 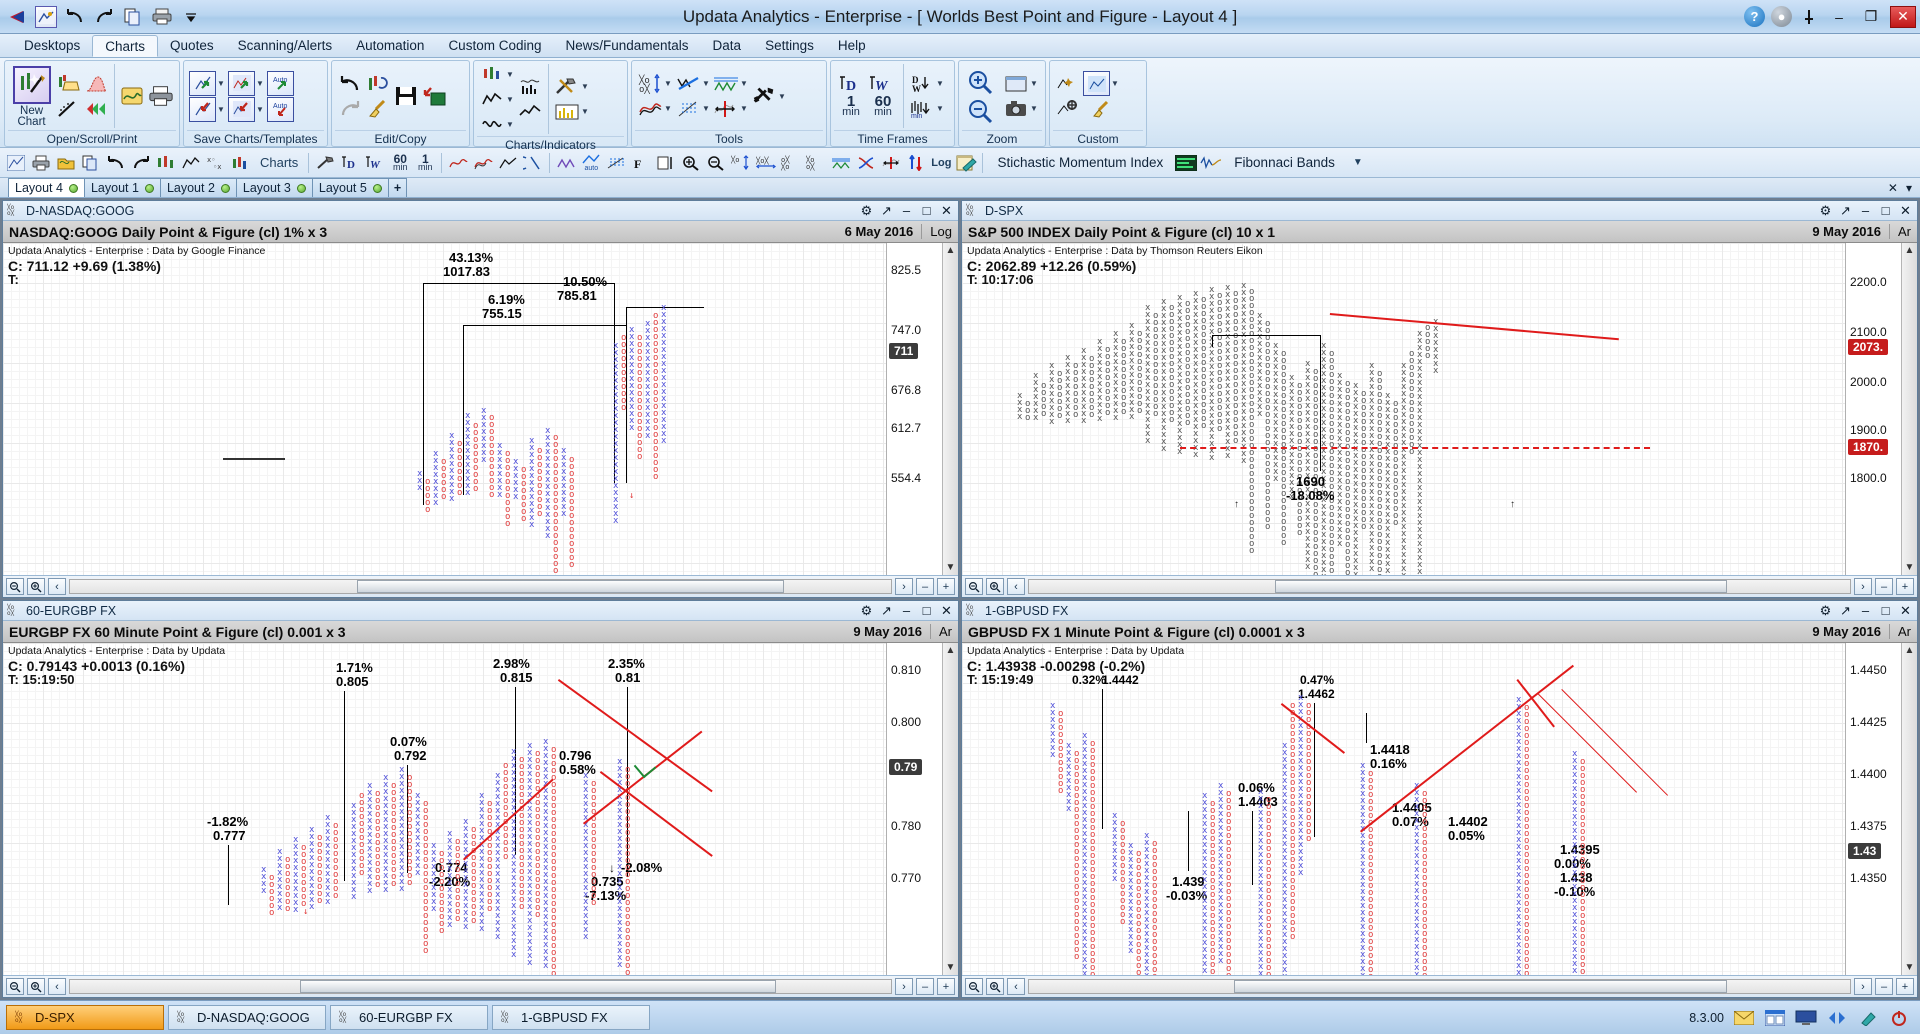 What do you see at coordinates (1775, 1018) in the screenshot?
I see `window-icon` at bounding box center [1775, 1018].